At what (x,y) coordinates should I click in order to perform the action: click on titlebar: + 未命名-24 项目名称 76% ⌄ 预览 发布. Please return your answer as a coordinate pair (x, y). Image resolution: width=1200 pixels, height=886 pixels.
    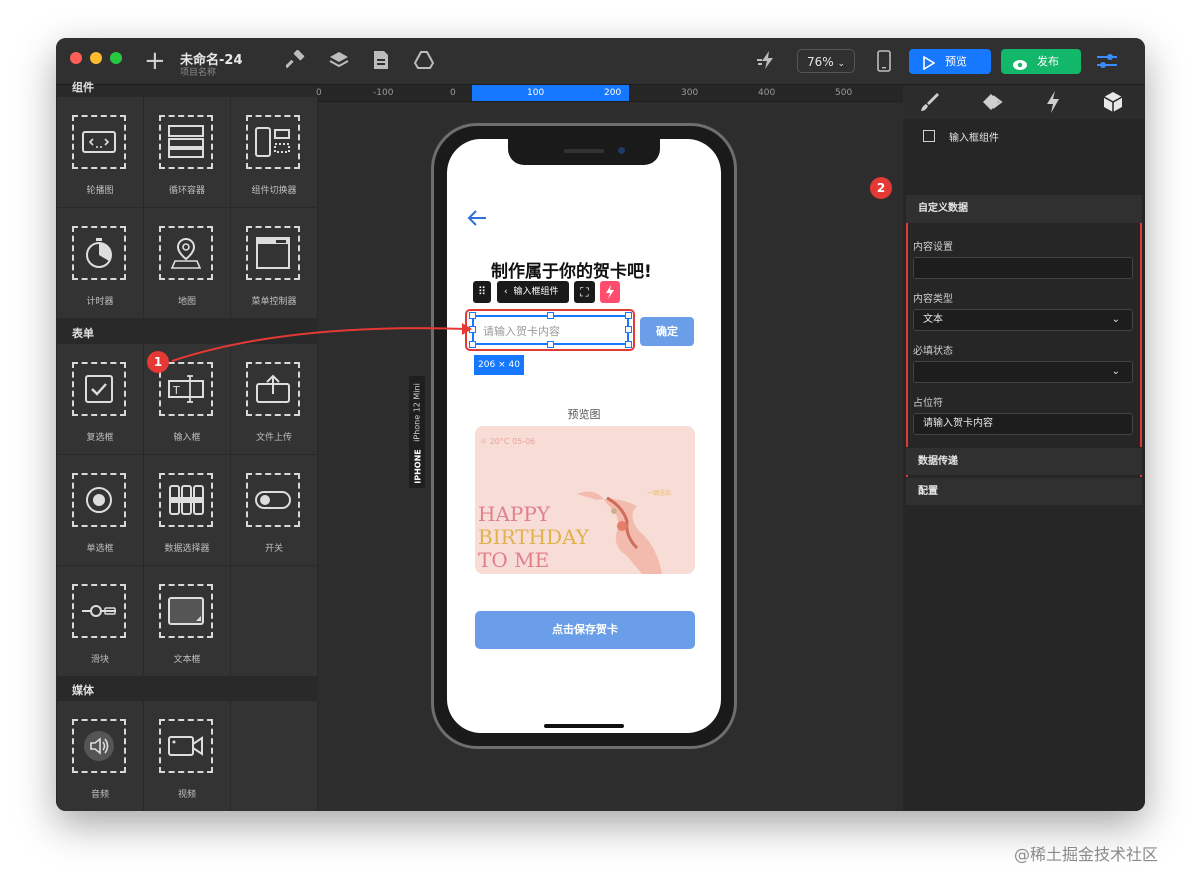
    Looking at the image, I should click on (600, 61).